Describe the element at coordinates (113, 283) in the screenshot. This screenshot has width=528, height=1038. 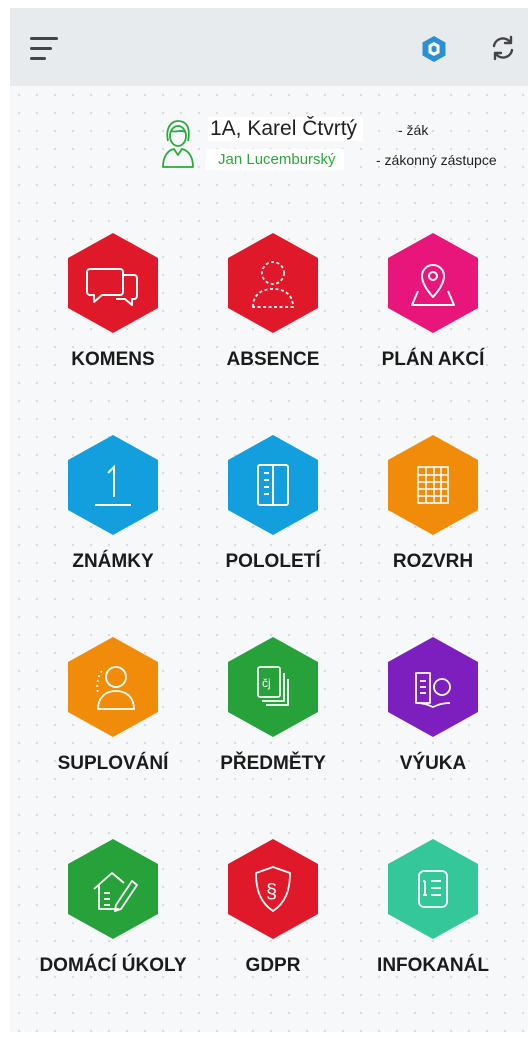
I see `komens-hex` at that location.